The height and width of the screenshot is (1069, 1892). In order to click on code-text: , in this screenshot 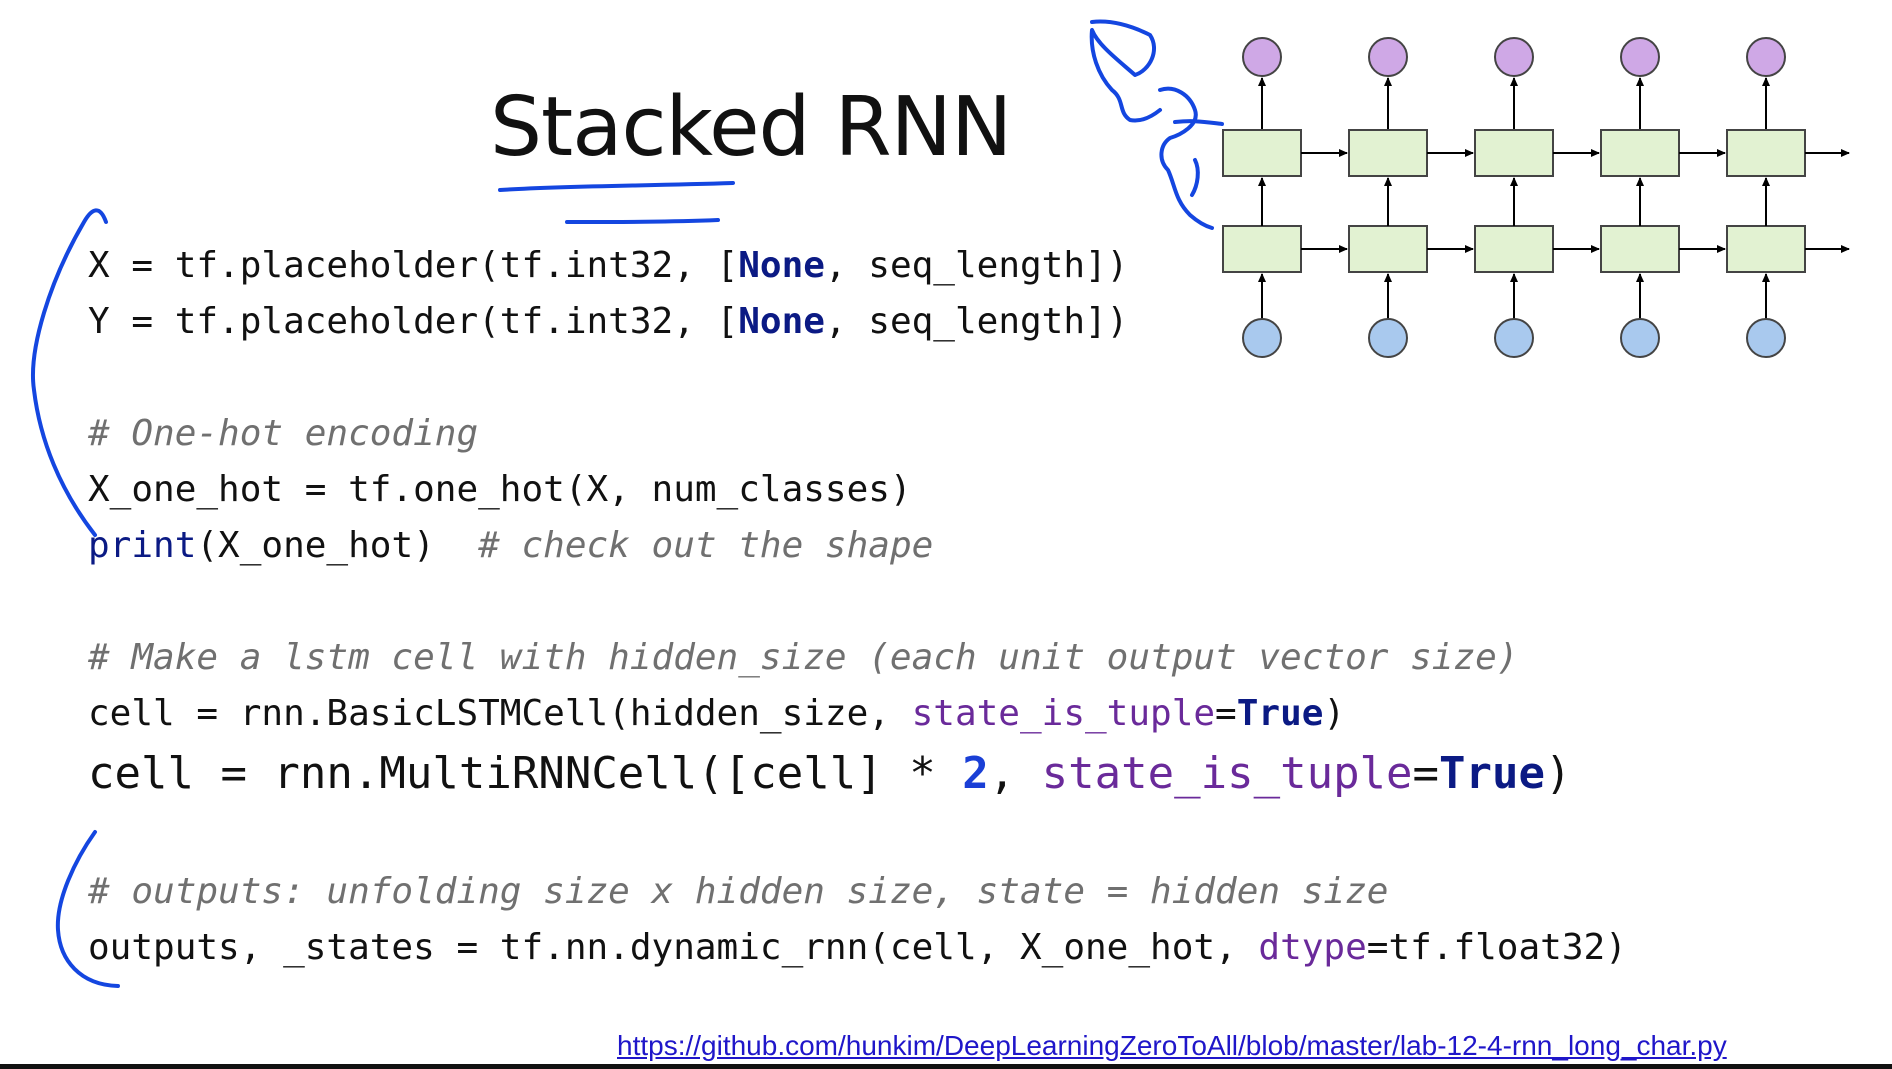, I will do `click(1015, 773)`.